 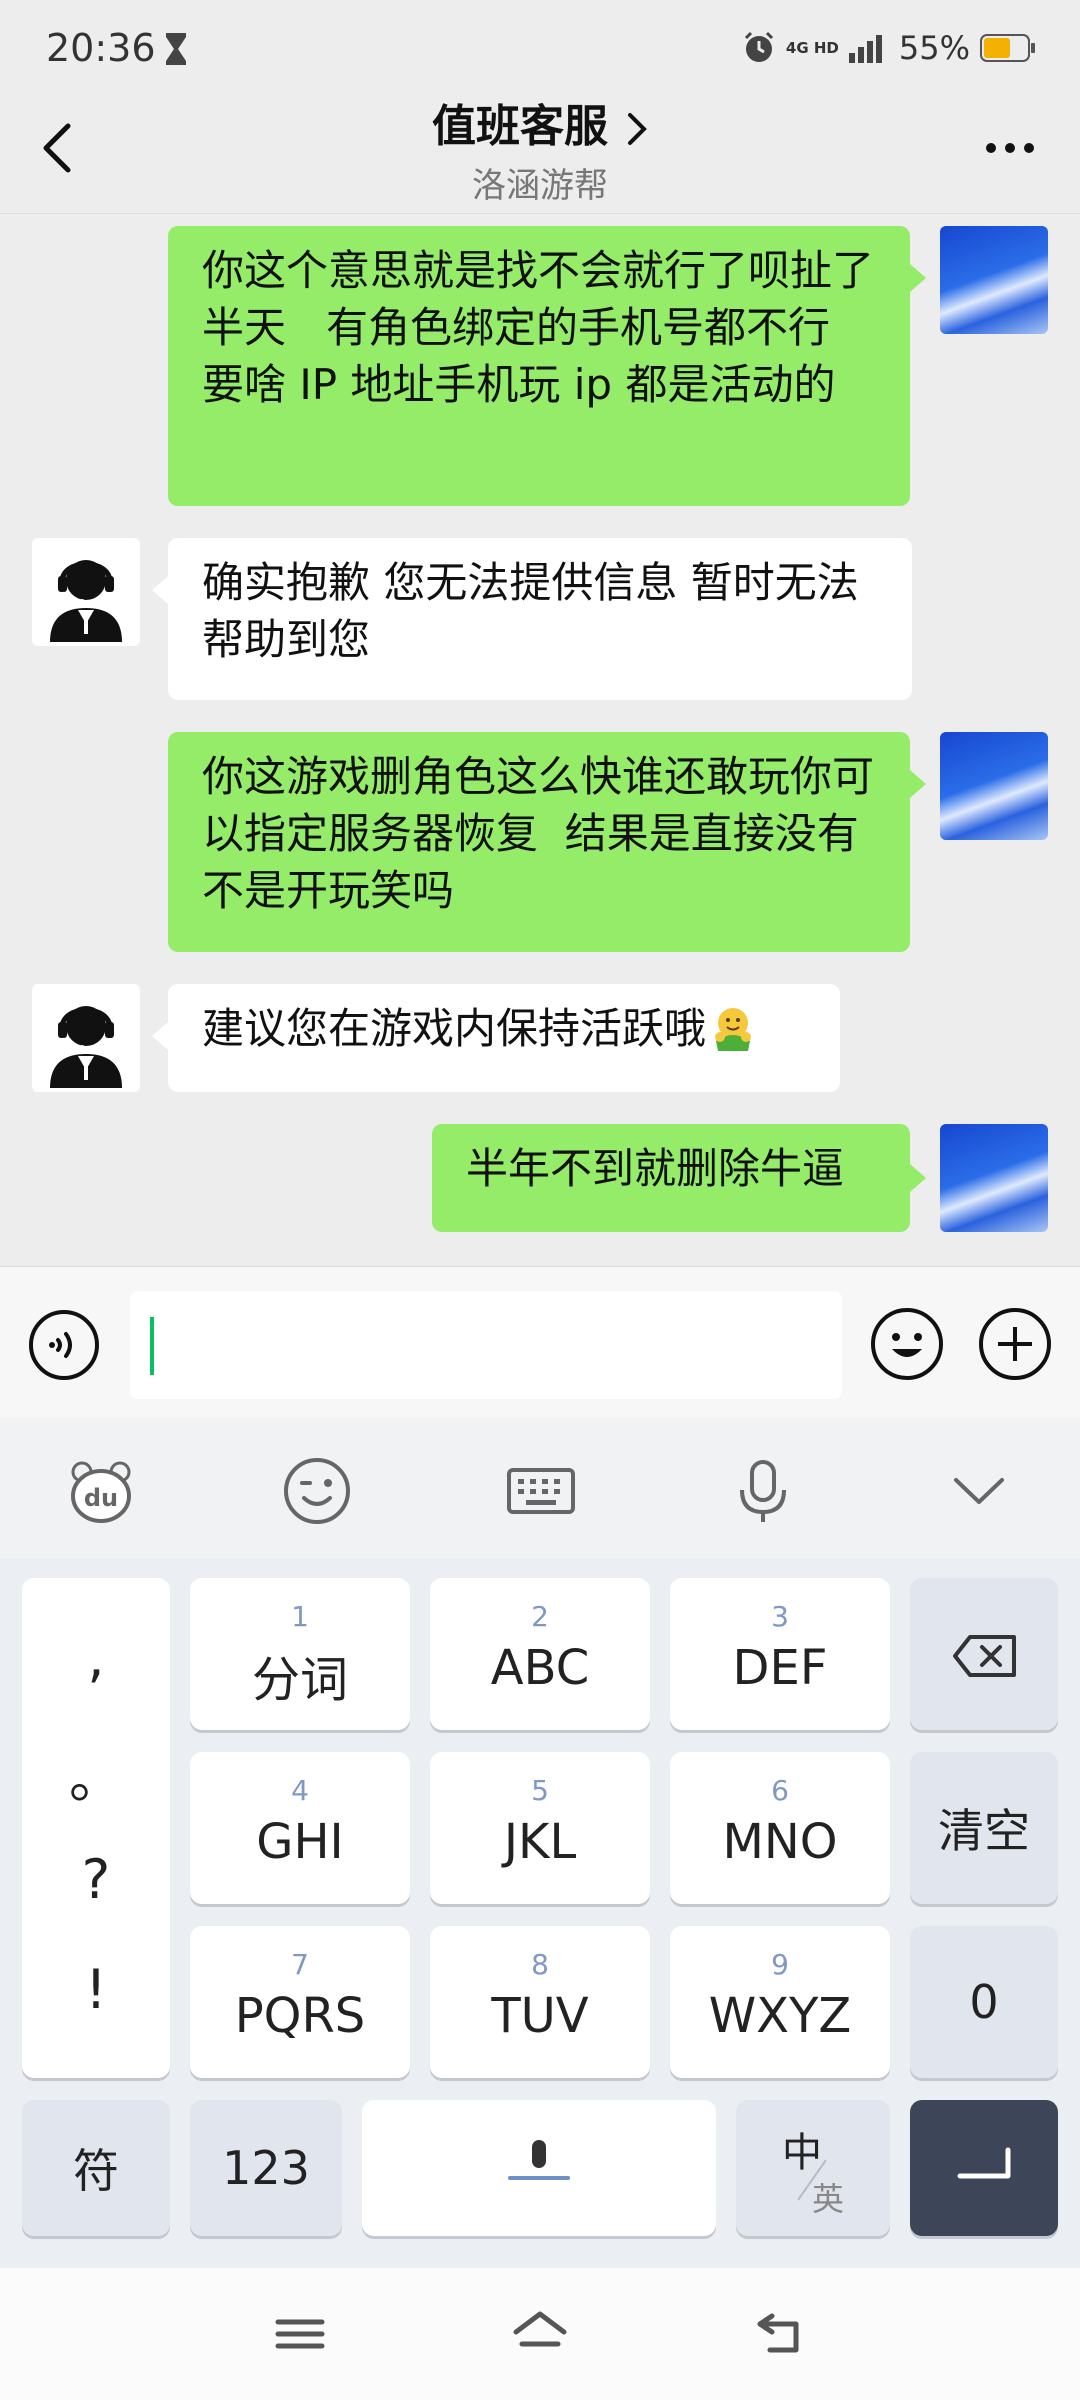 What do you see at coordinates (780, 1828) in the screenshot?
I see `key-6: 6 MNO` at bounding box center [780, 1828].